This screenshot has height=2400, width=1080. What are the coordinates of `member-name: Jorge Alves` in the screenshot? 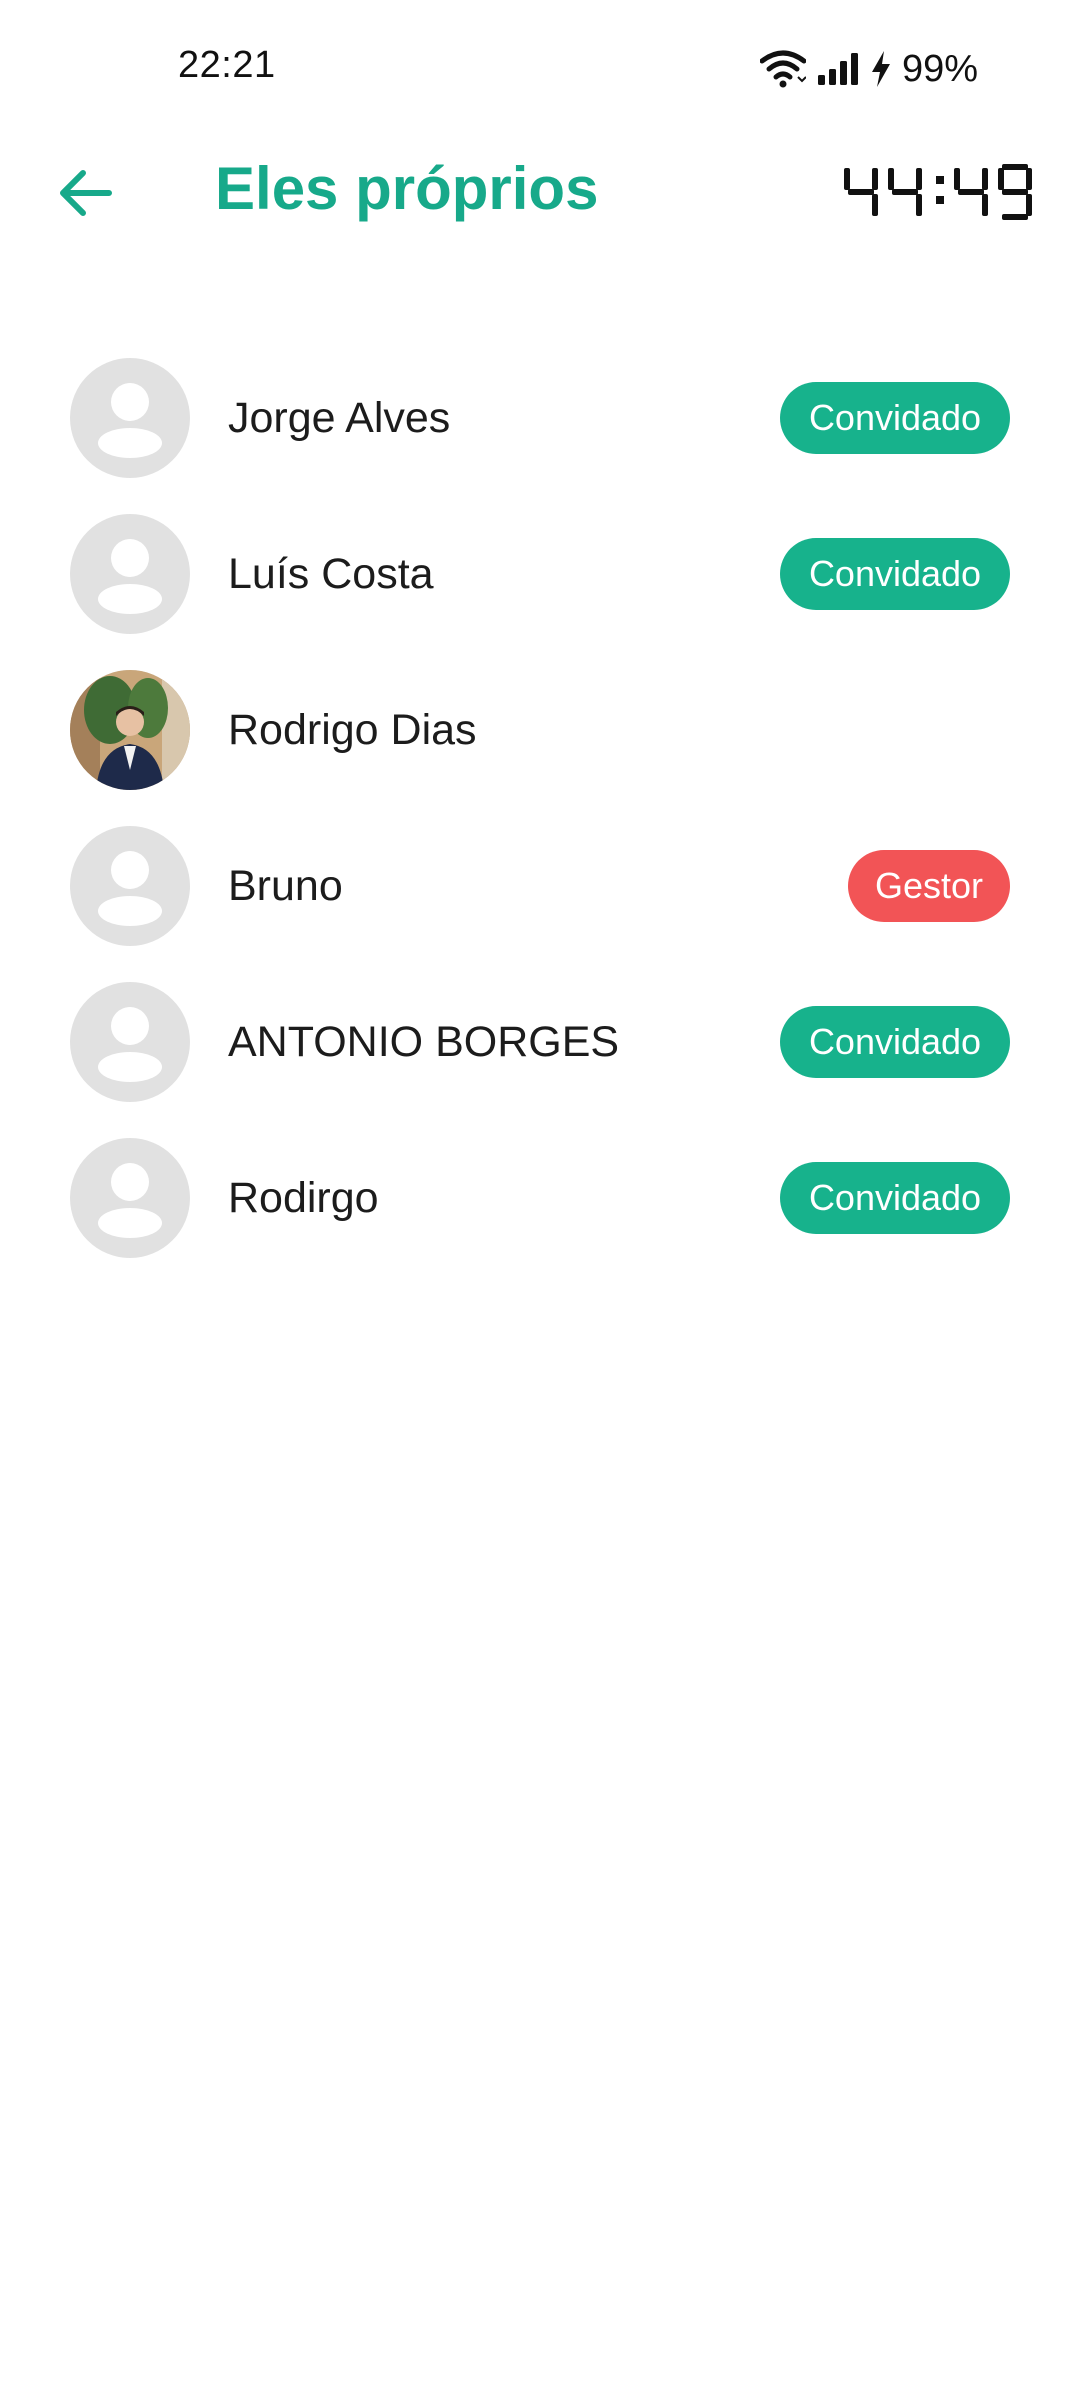 It's located at (339, 417).